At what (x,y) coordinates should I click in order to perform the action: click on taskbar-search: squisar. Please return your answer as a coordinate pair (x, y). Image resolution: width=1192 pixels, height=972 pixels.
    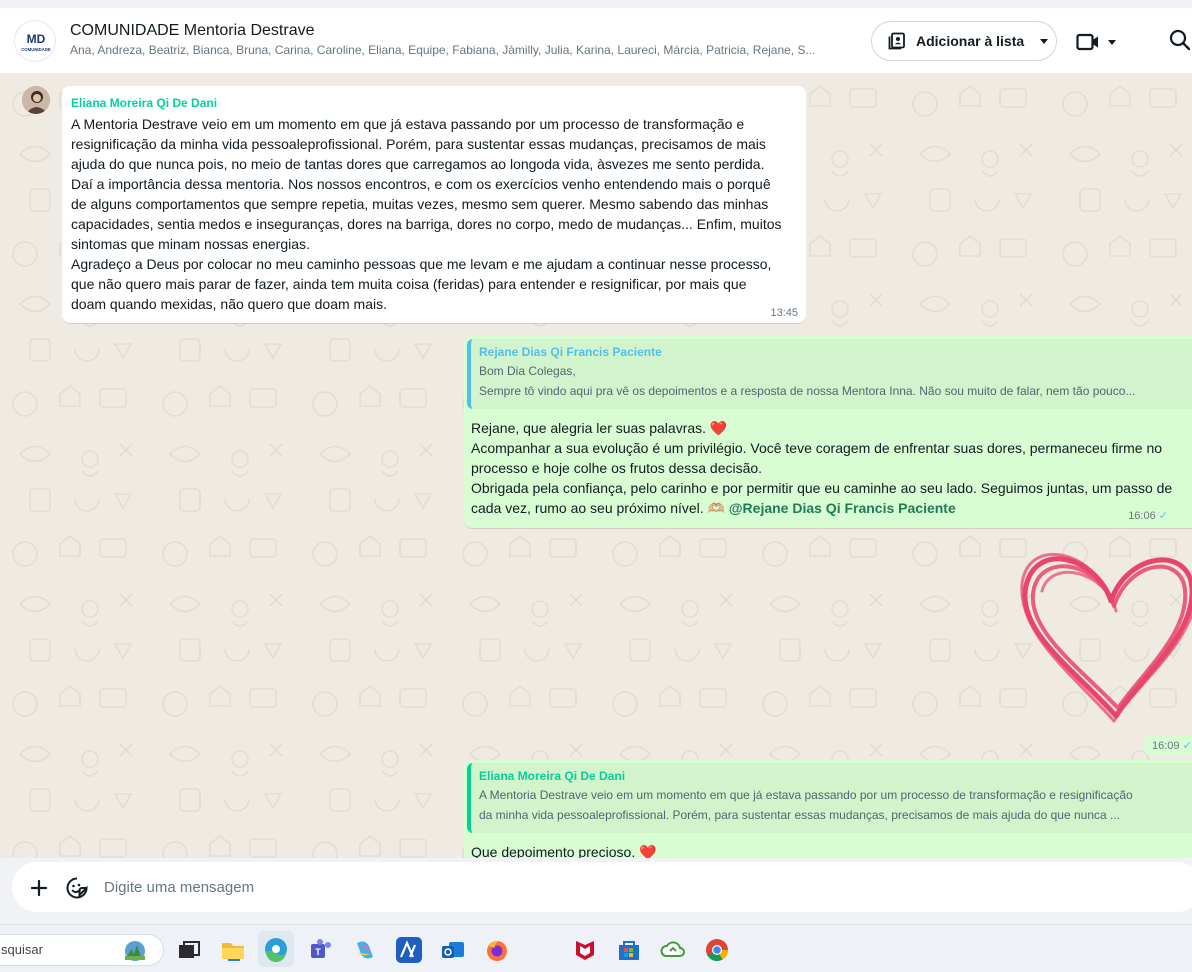
    Looking at the image, I should click on (82, 950).